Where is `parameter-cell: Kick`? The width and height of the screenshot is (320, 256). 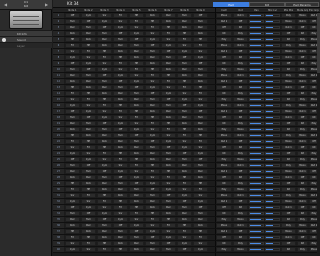 parameter-cell: Kick is located at coordinates (168, 69).